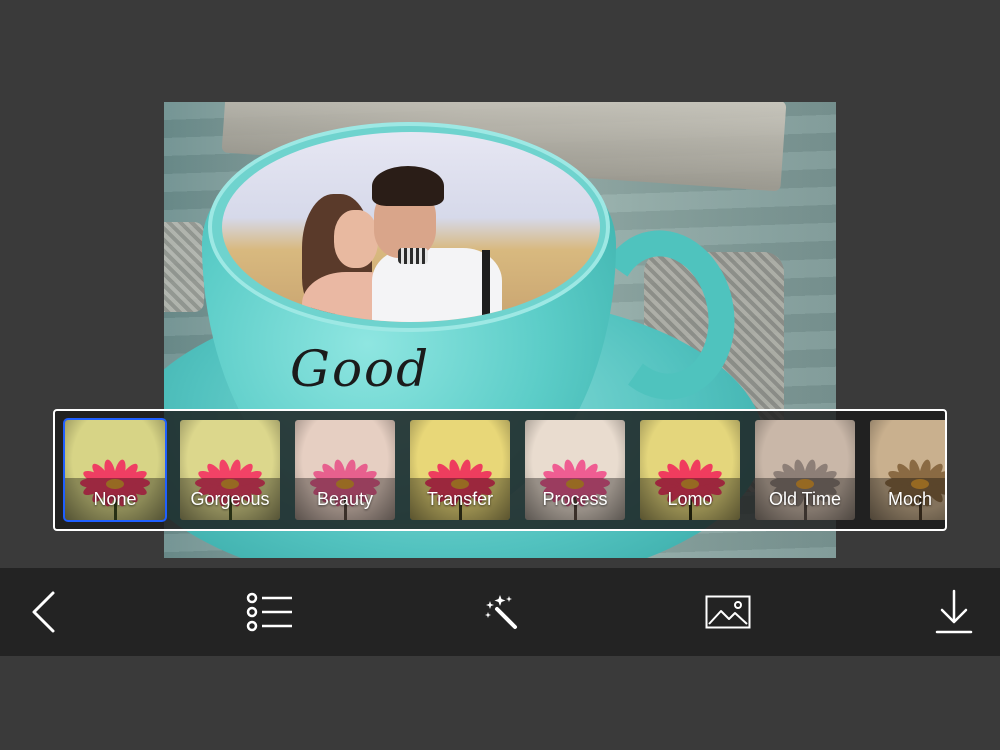  I want to click on magic-wand-icon, so click(501, 612).